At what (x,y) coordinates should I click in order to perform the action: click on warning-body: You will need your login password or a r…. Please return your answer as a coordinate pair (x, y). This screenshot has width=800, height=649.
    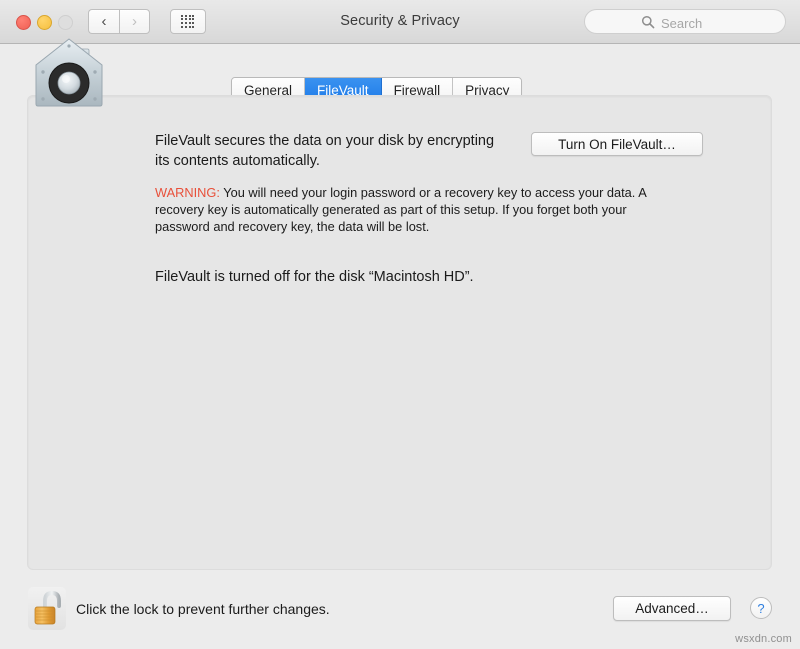
    Looking at the image, I should click on (401, 209).